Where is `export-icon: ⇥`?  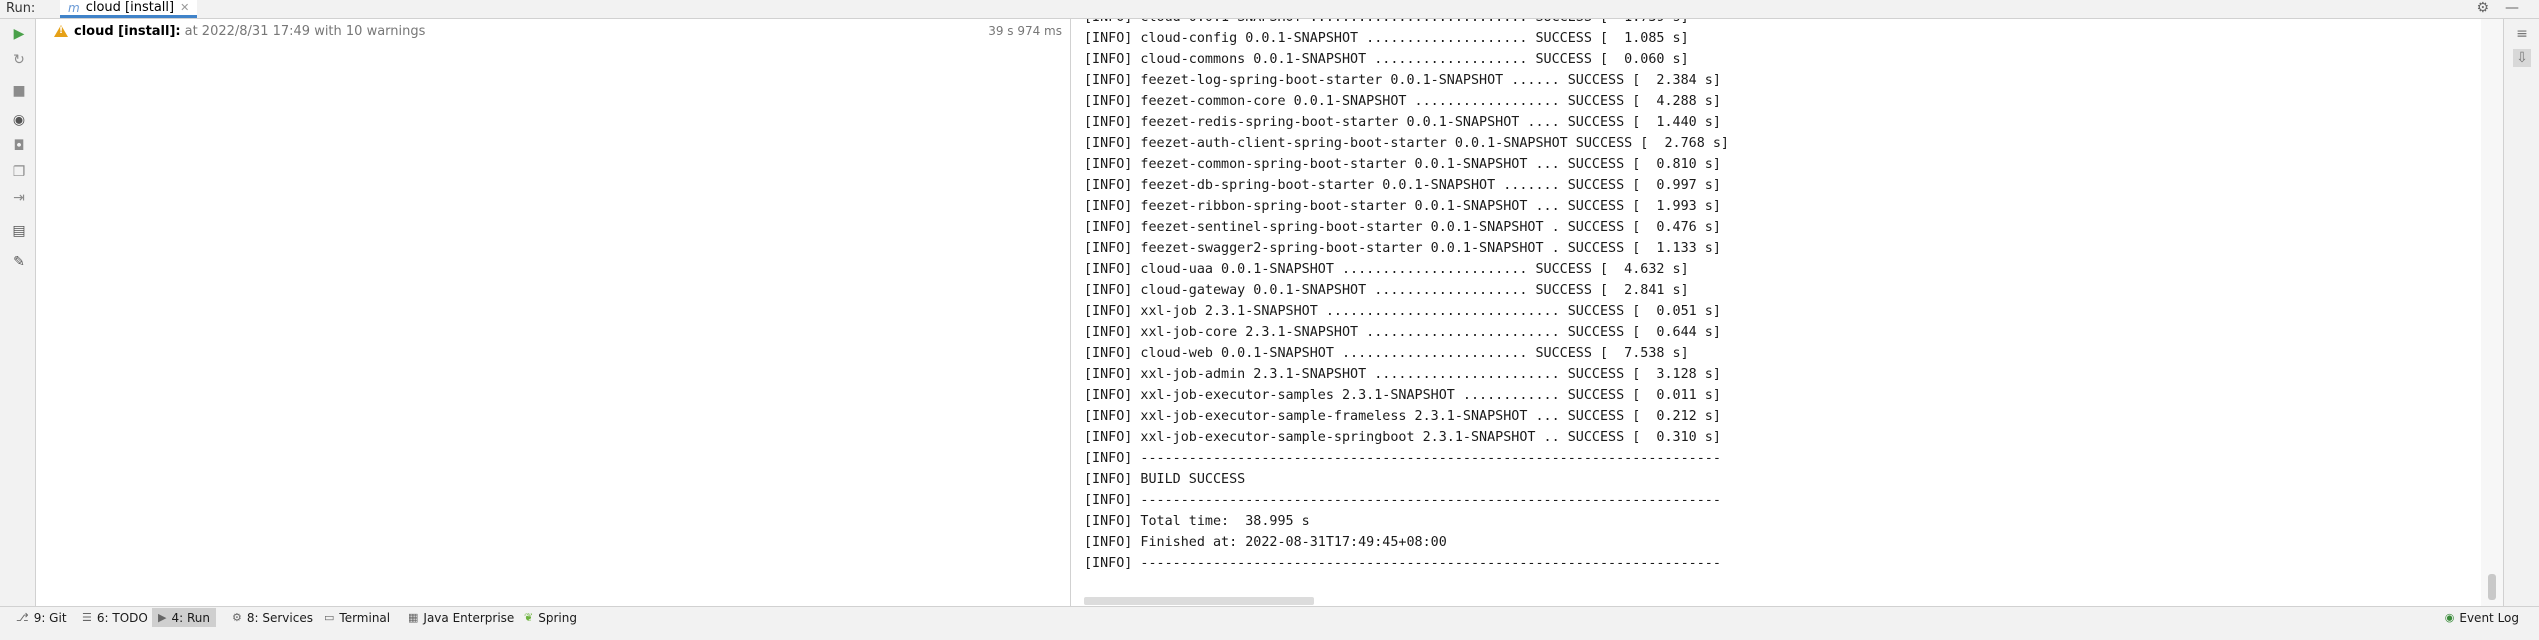 export-icon: ⇥ is located at coordinates (19, 198).